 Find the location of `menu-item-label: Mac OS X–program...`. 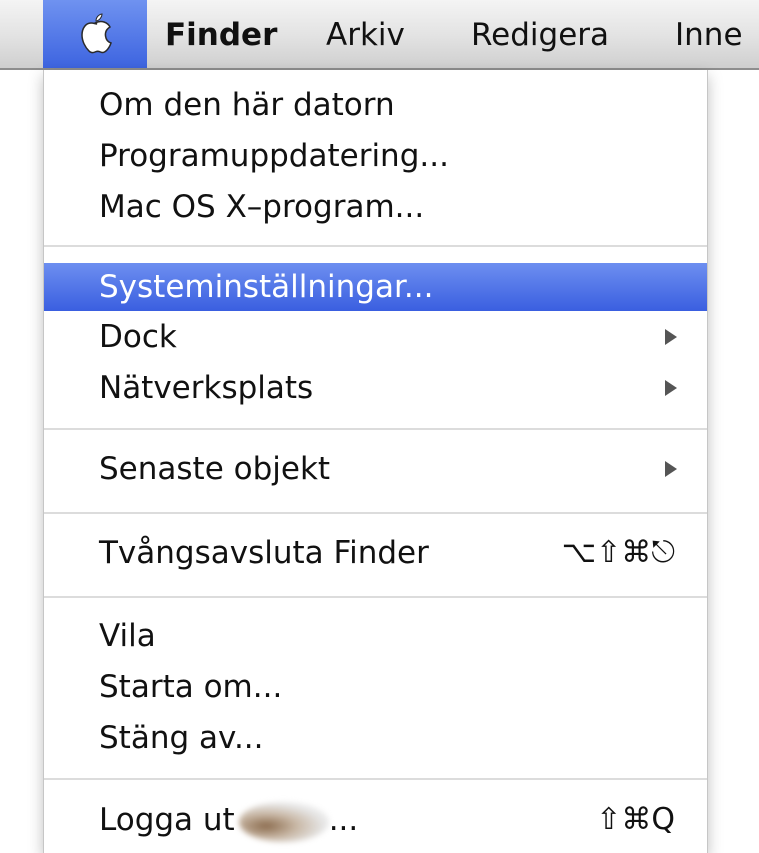

menu-item-label: Mac OS X–program... is located at coordinates (262, 207).